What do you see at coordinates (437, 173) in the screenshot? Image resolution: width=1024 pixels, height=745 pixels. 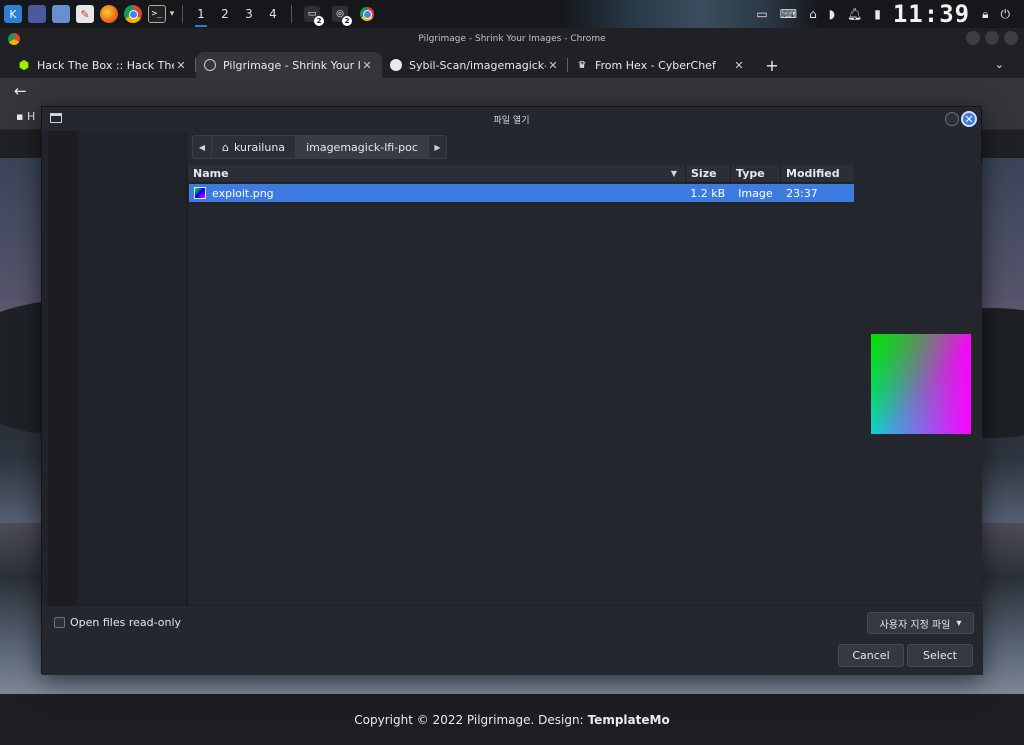 I see `column-header-name: Name ▼` at bounding box center [437, 173].